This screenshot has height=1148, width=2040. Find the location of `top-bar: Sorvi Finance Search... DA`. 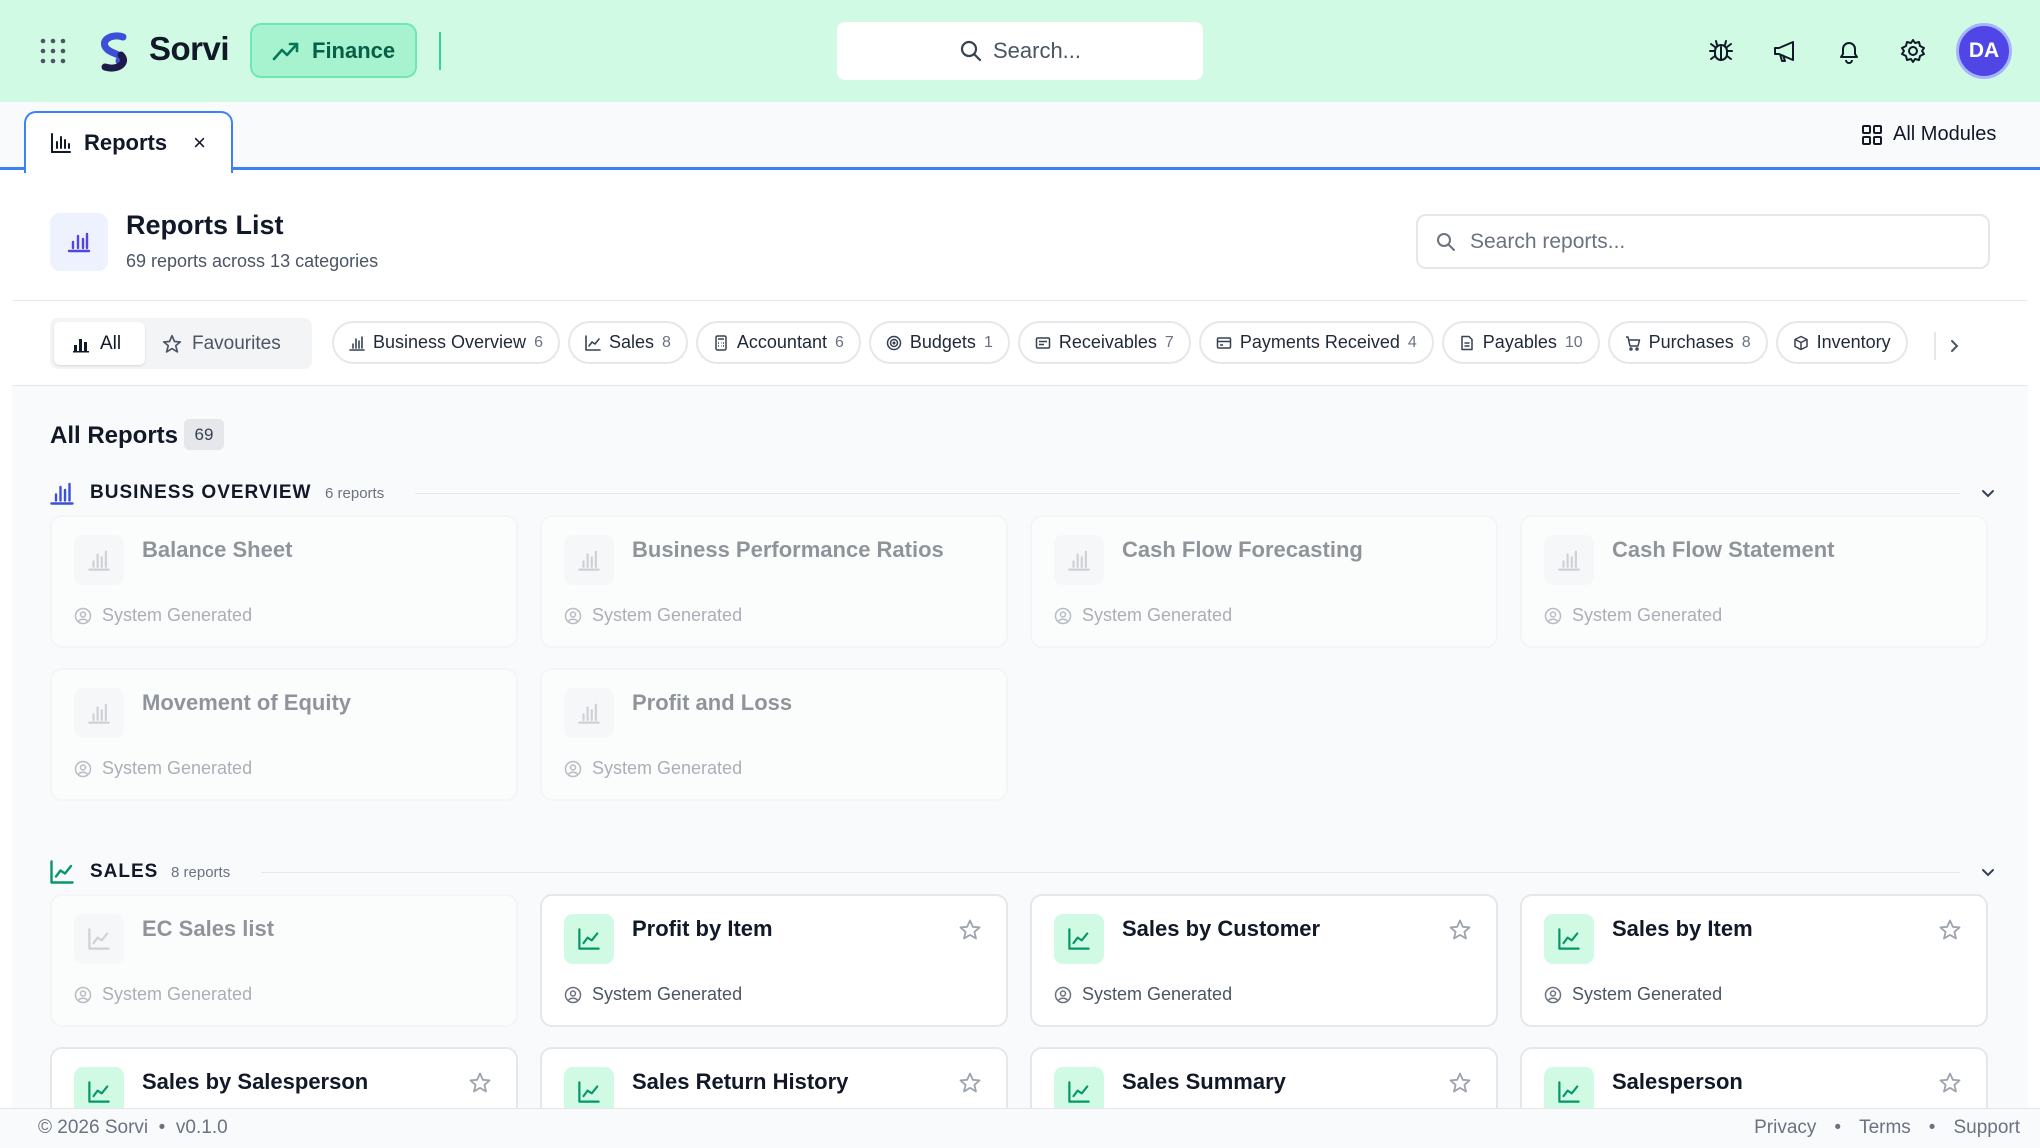

top-bar: Sorvi Finance Search... DA is located at coordinates (1020, 51).